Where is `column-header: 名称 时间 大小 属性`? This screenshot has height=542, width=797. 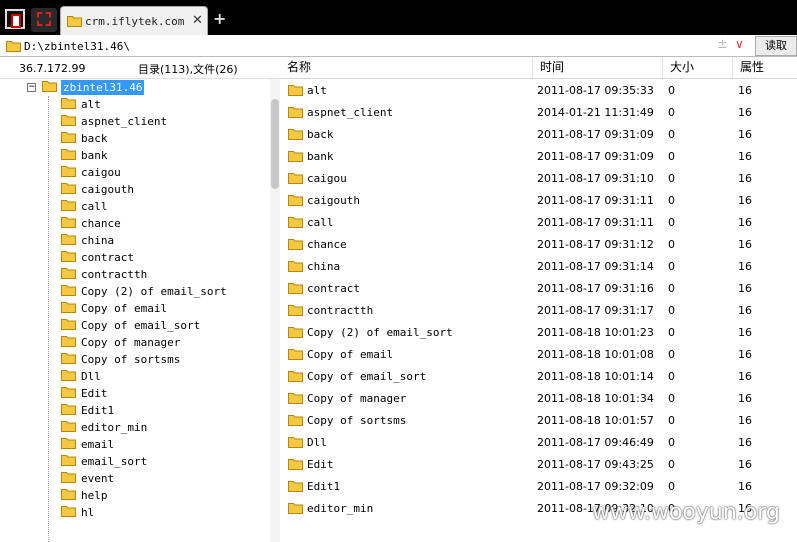 column-header: 名称 时间 大小 属性 is located at coordinates (538, 68).